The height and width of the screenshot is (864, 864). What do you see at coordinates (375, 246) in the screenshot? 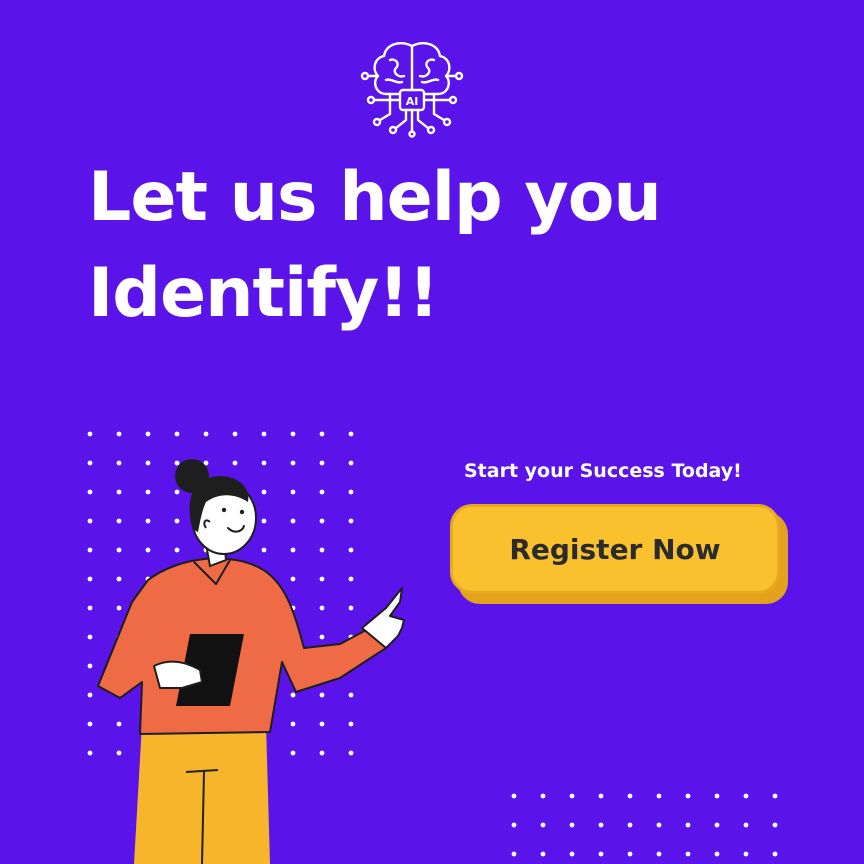
I see `headline: Let us help you Identify!!` at bounding box center [375, 246].